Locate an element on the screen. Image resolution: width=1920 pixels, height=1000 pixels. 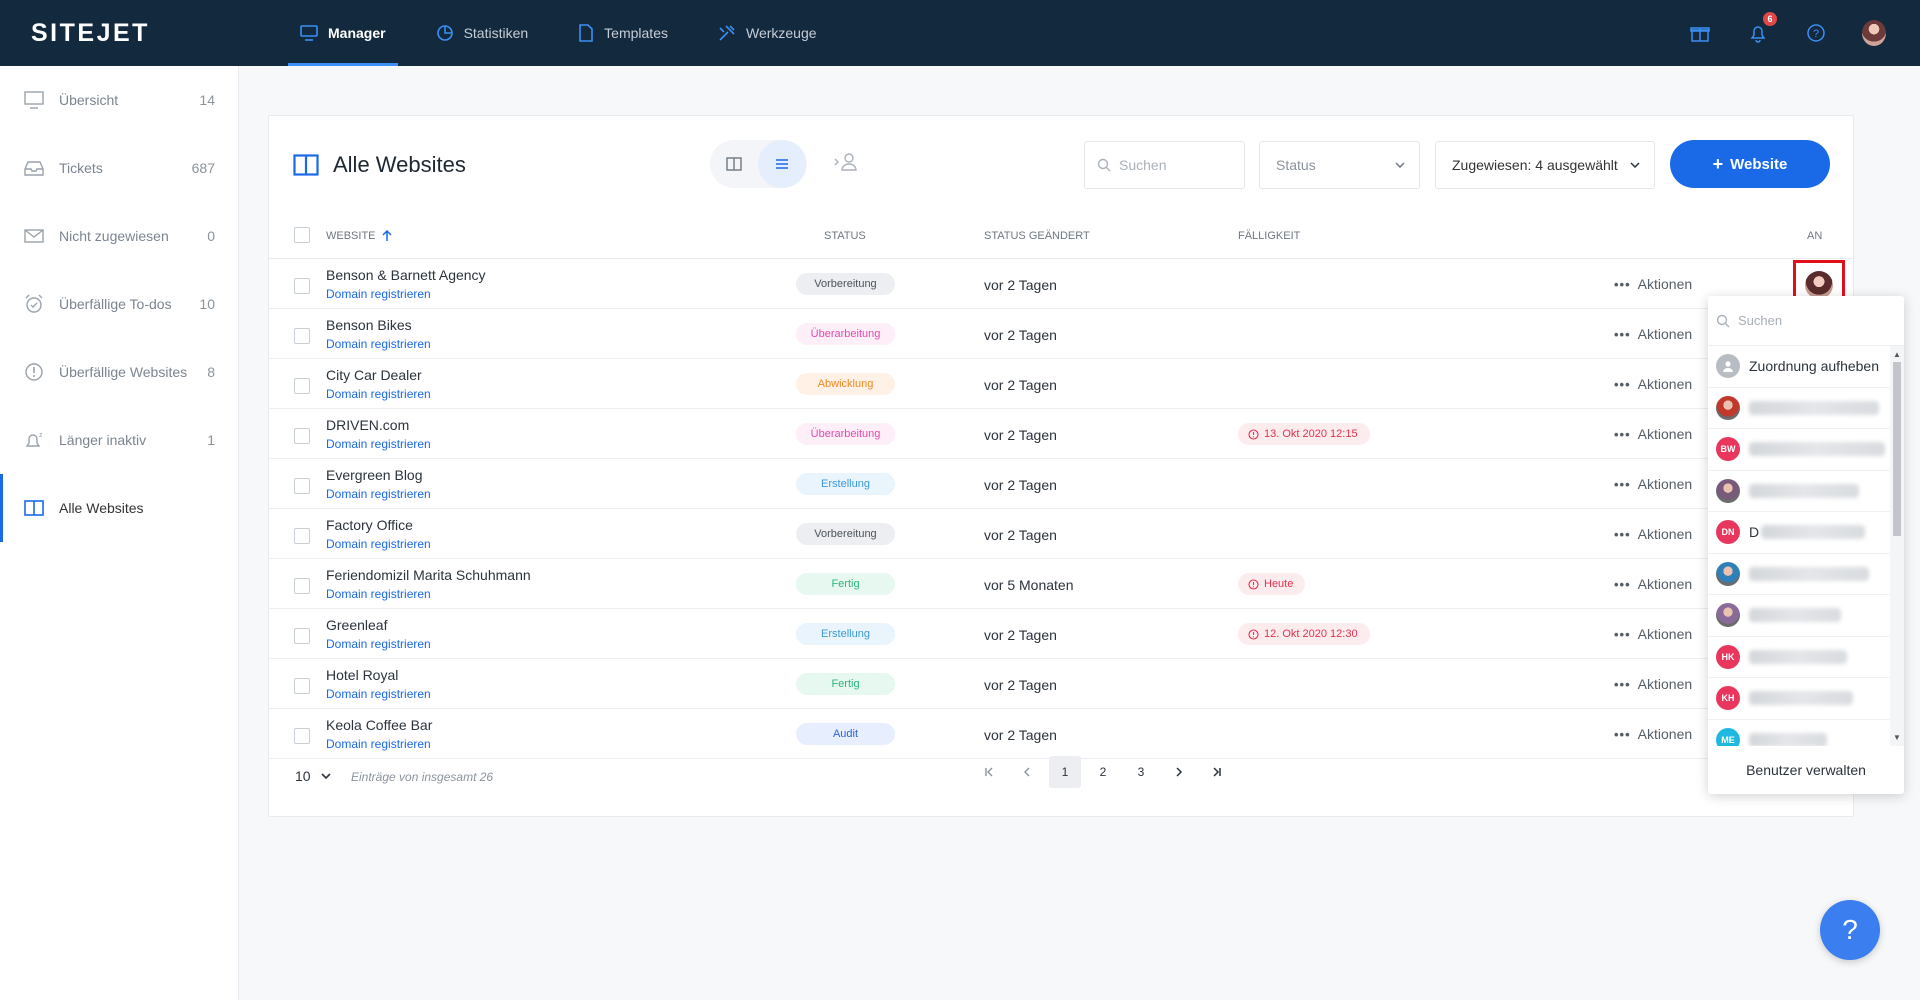
status-badge: Erstellung is located at coordinates (845, 634).